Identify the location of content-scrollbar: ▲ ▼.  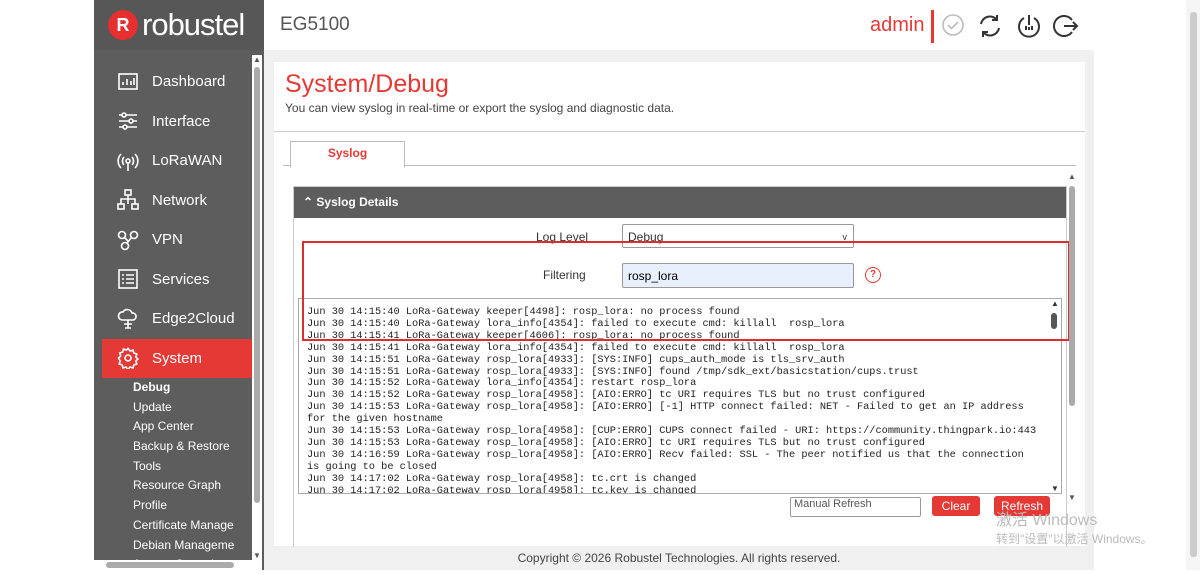
(1072, 337).